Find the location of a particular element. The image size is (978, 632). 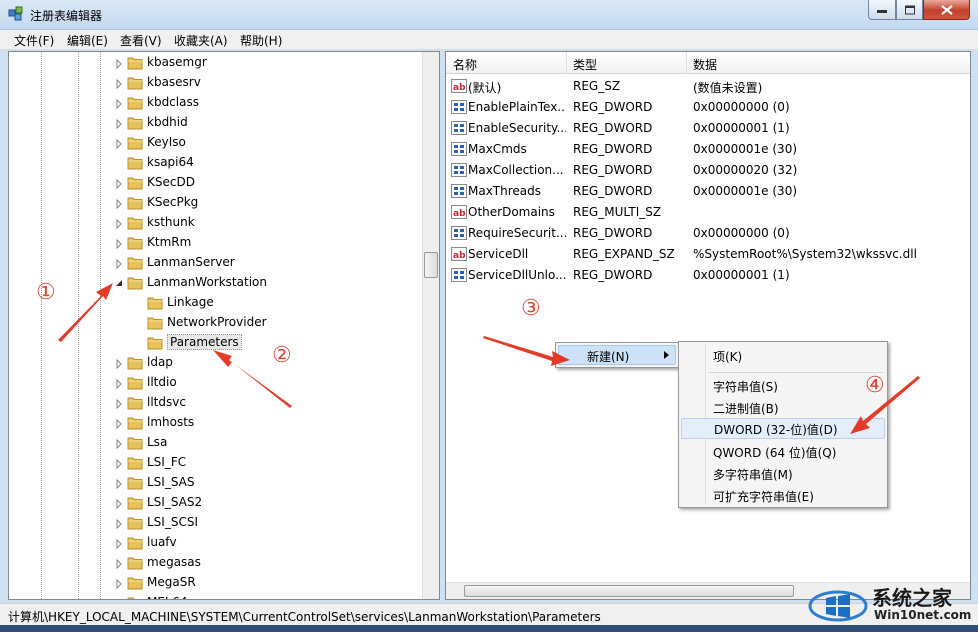

menu-view: 查看(V) is located at coordinates (141, 40).